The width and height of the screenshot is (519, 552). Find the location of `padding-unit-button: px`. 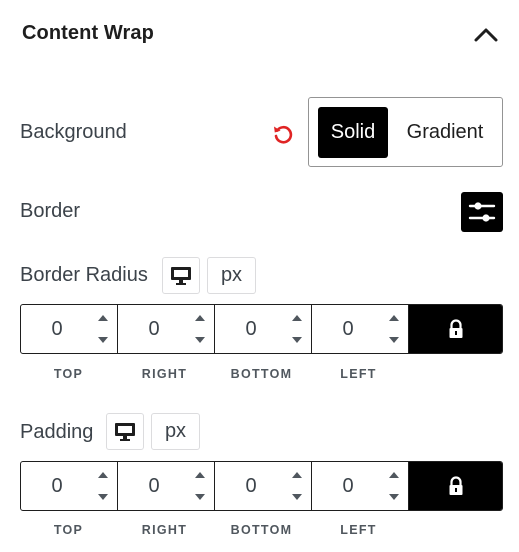

padding-unit-button: px is located at coordinates (175, 431).